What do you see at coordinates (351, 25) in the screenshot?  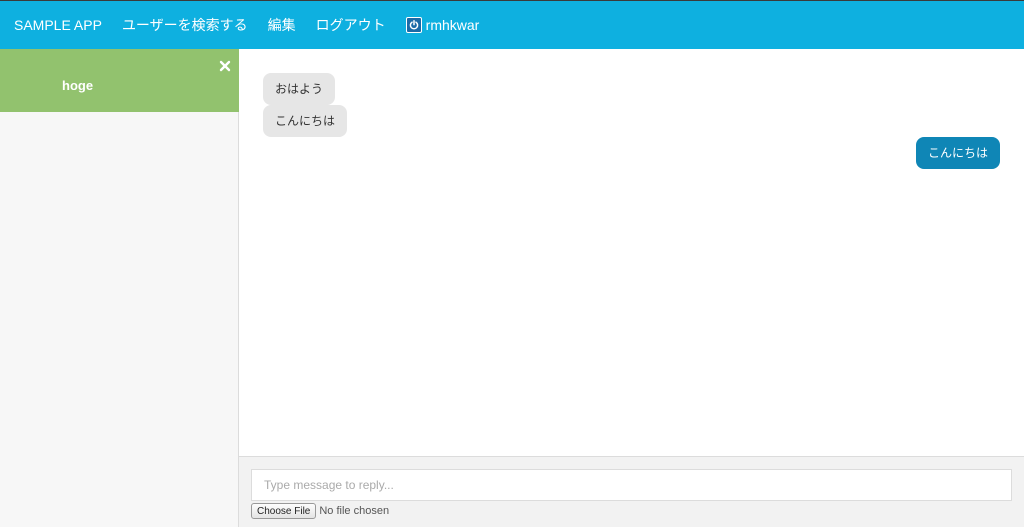 I see `logout-link: ログアウト` at bounding box center [351, 25].